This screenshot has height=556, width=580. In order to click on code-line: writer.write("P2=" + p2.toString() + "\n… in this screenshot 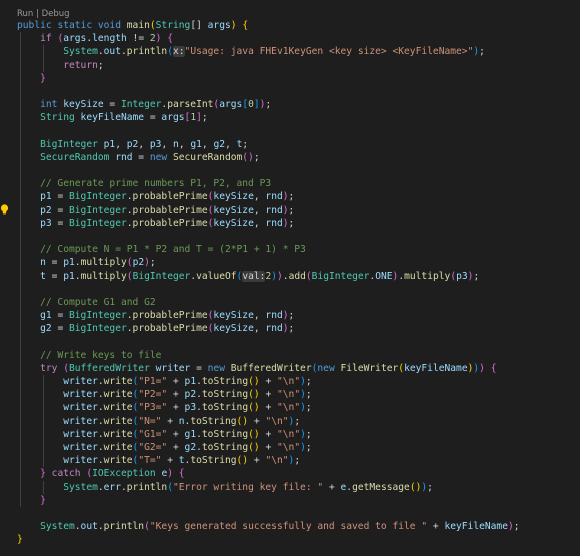, I will do `click(298, 395)`.